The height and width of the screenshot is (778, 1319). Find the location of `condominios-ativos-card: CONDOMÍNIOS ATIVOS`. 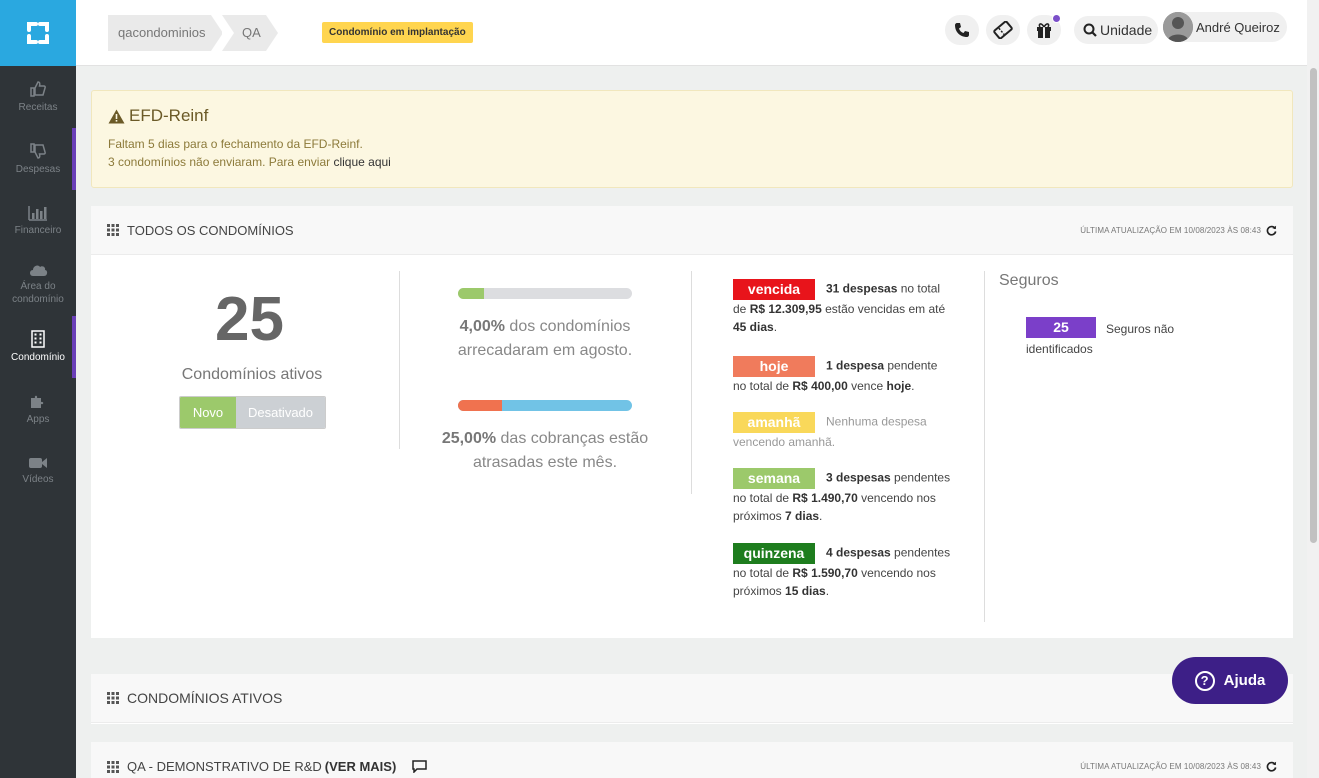

condominios-ativos-card: CONDOMÍNIOS ATIVOS is located at coordinates (692, 699).